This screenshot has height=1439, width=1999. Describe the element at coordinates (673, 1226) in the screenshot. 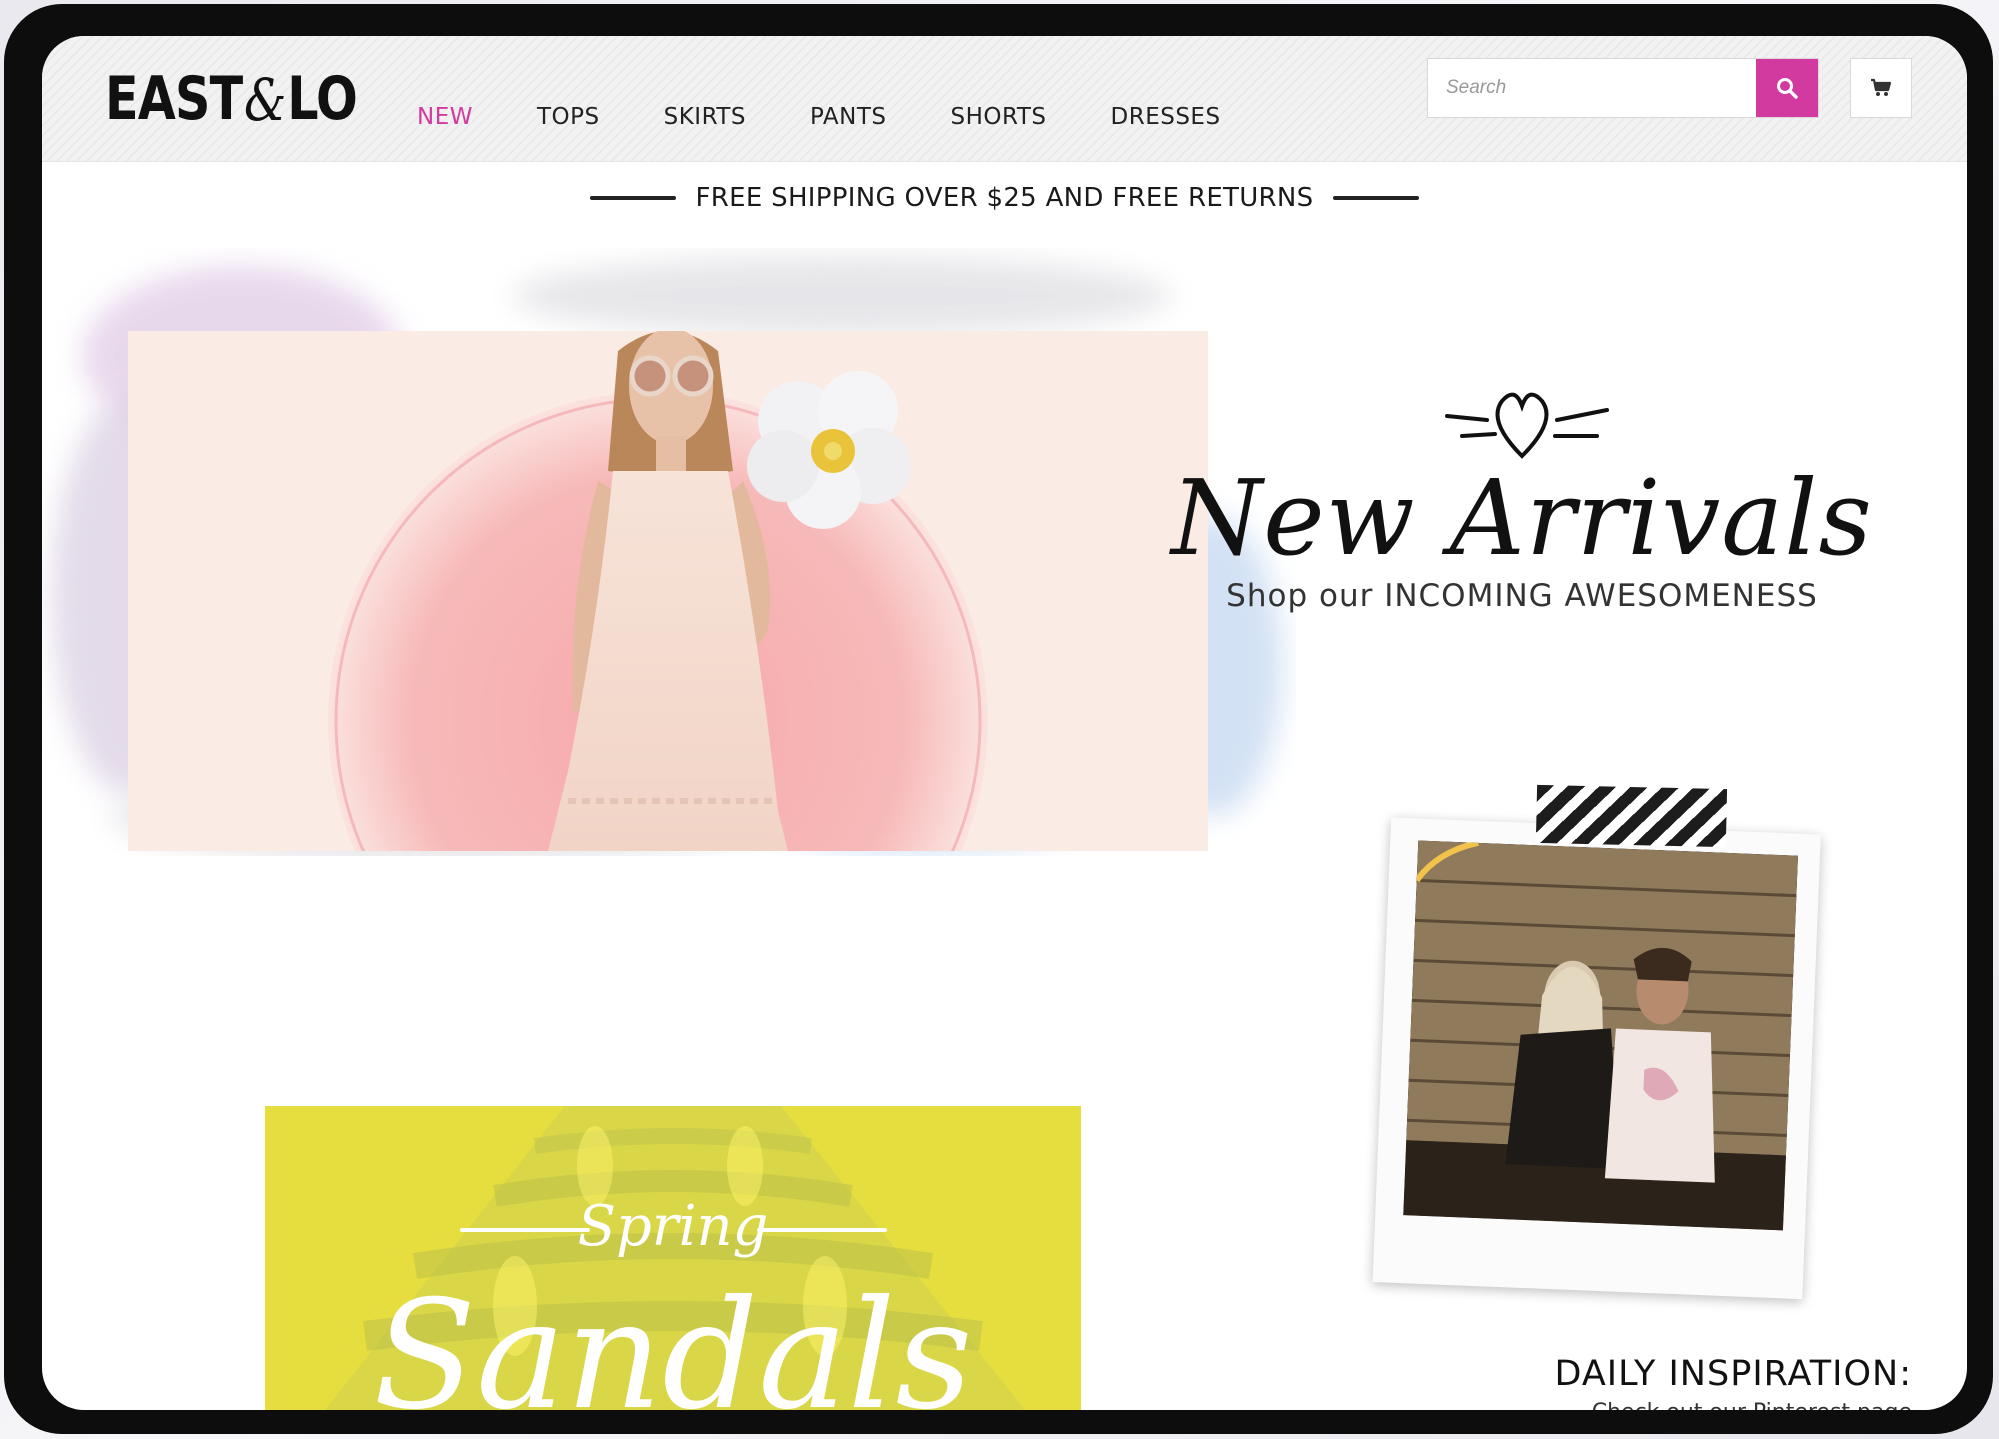

I see `spring-label: Spring` at that location.